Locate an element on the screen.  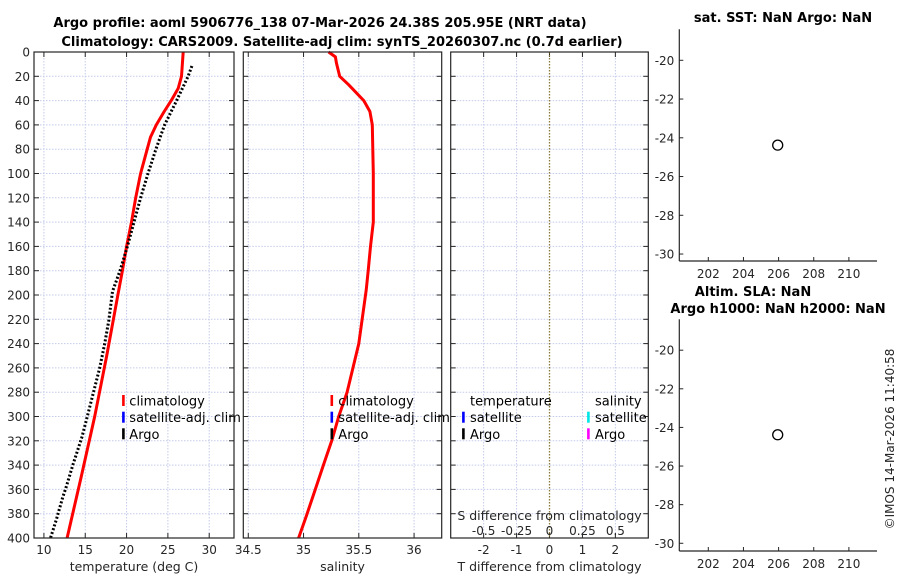
y-tick-label: 20 is located at coordinates (22, 77).